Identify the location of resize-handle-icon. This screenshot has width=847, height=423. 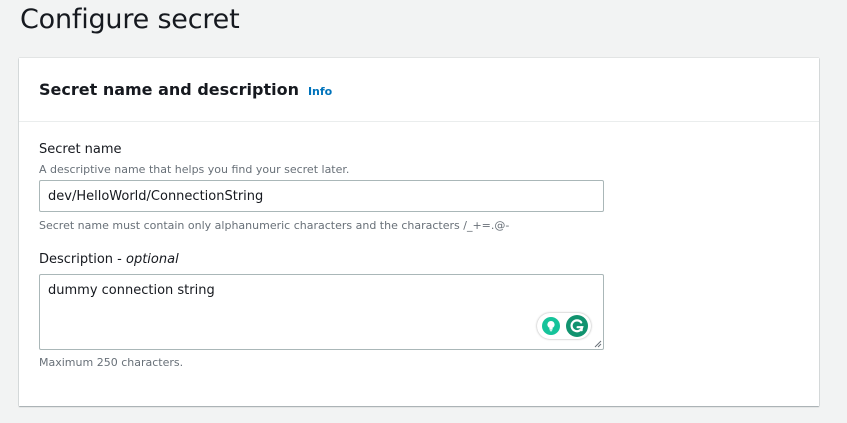
(598, 344).